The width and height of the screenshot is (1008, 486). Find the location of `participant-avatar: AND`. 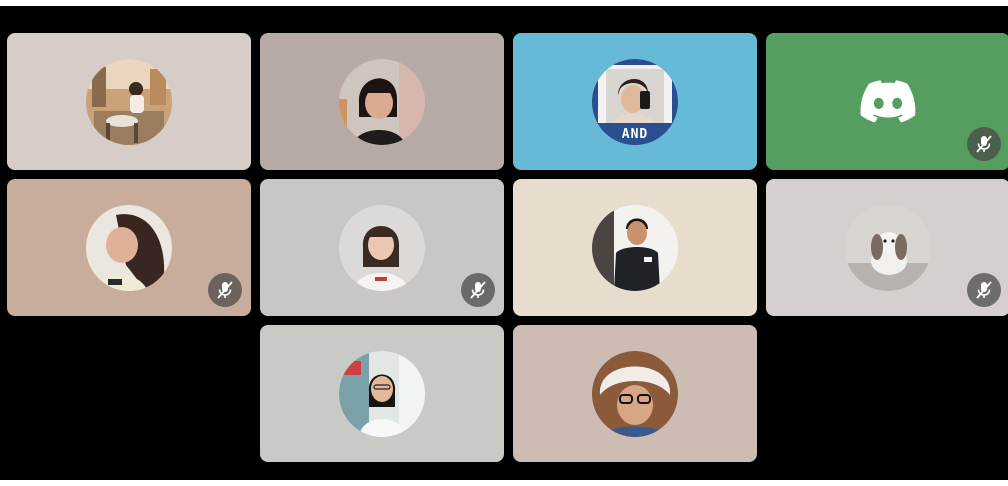

participant-avatar: AND is located at coordinates (635, 101).